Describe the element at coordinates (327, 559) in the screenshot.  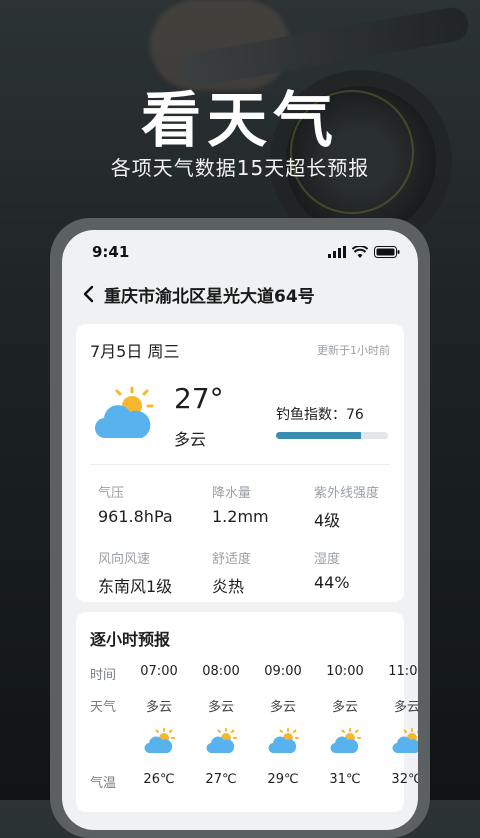
I see `stat-label: 湿度` at that location.